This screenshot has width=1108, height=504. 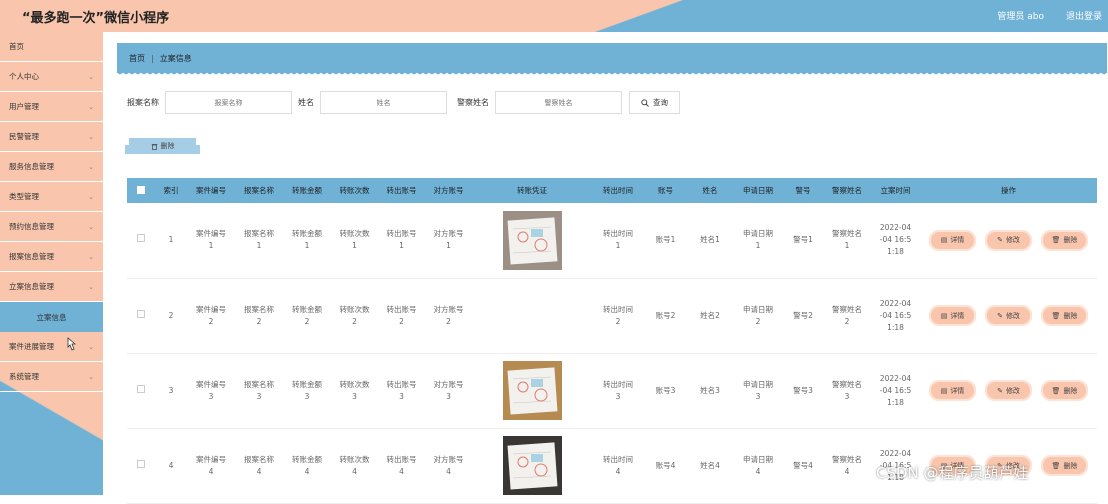 I want to click on cell-c10: 申请日期 3, so click(x=758, y=391).